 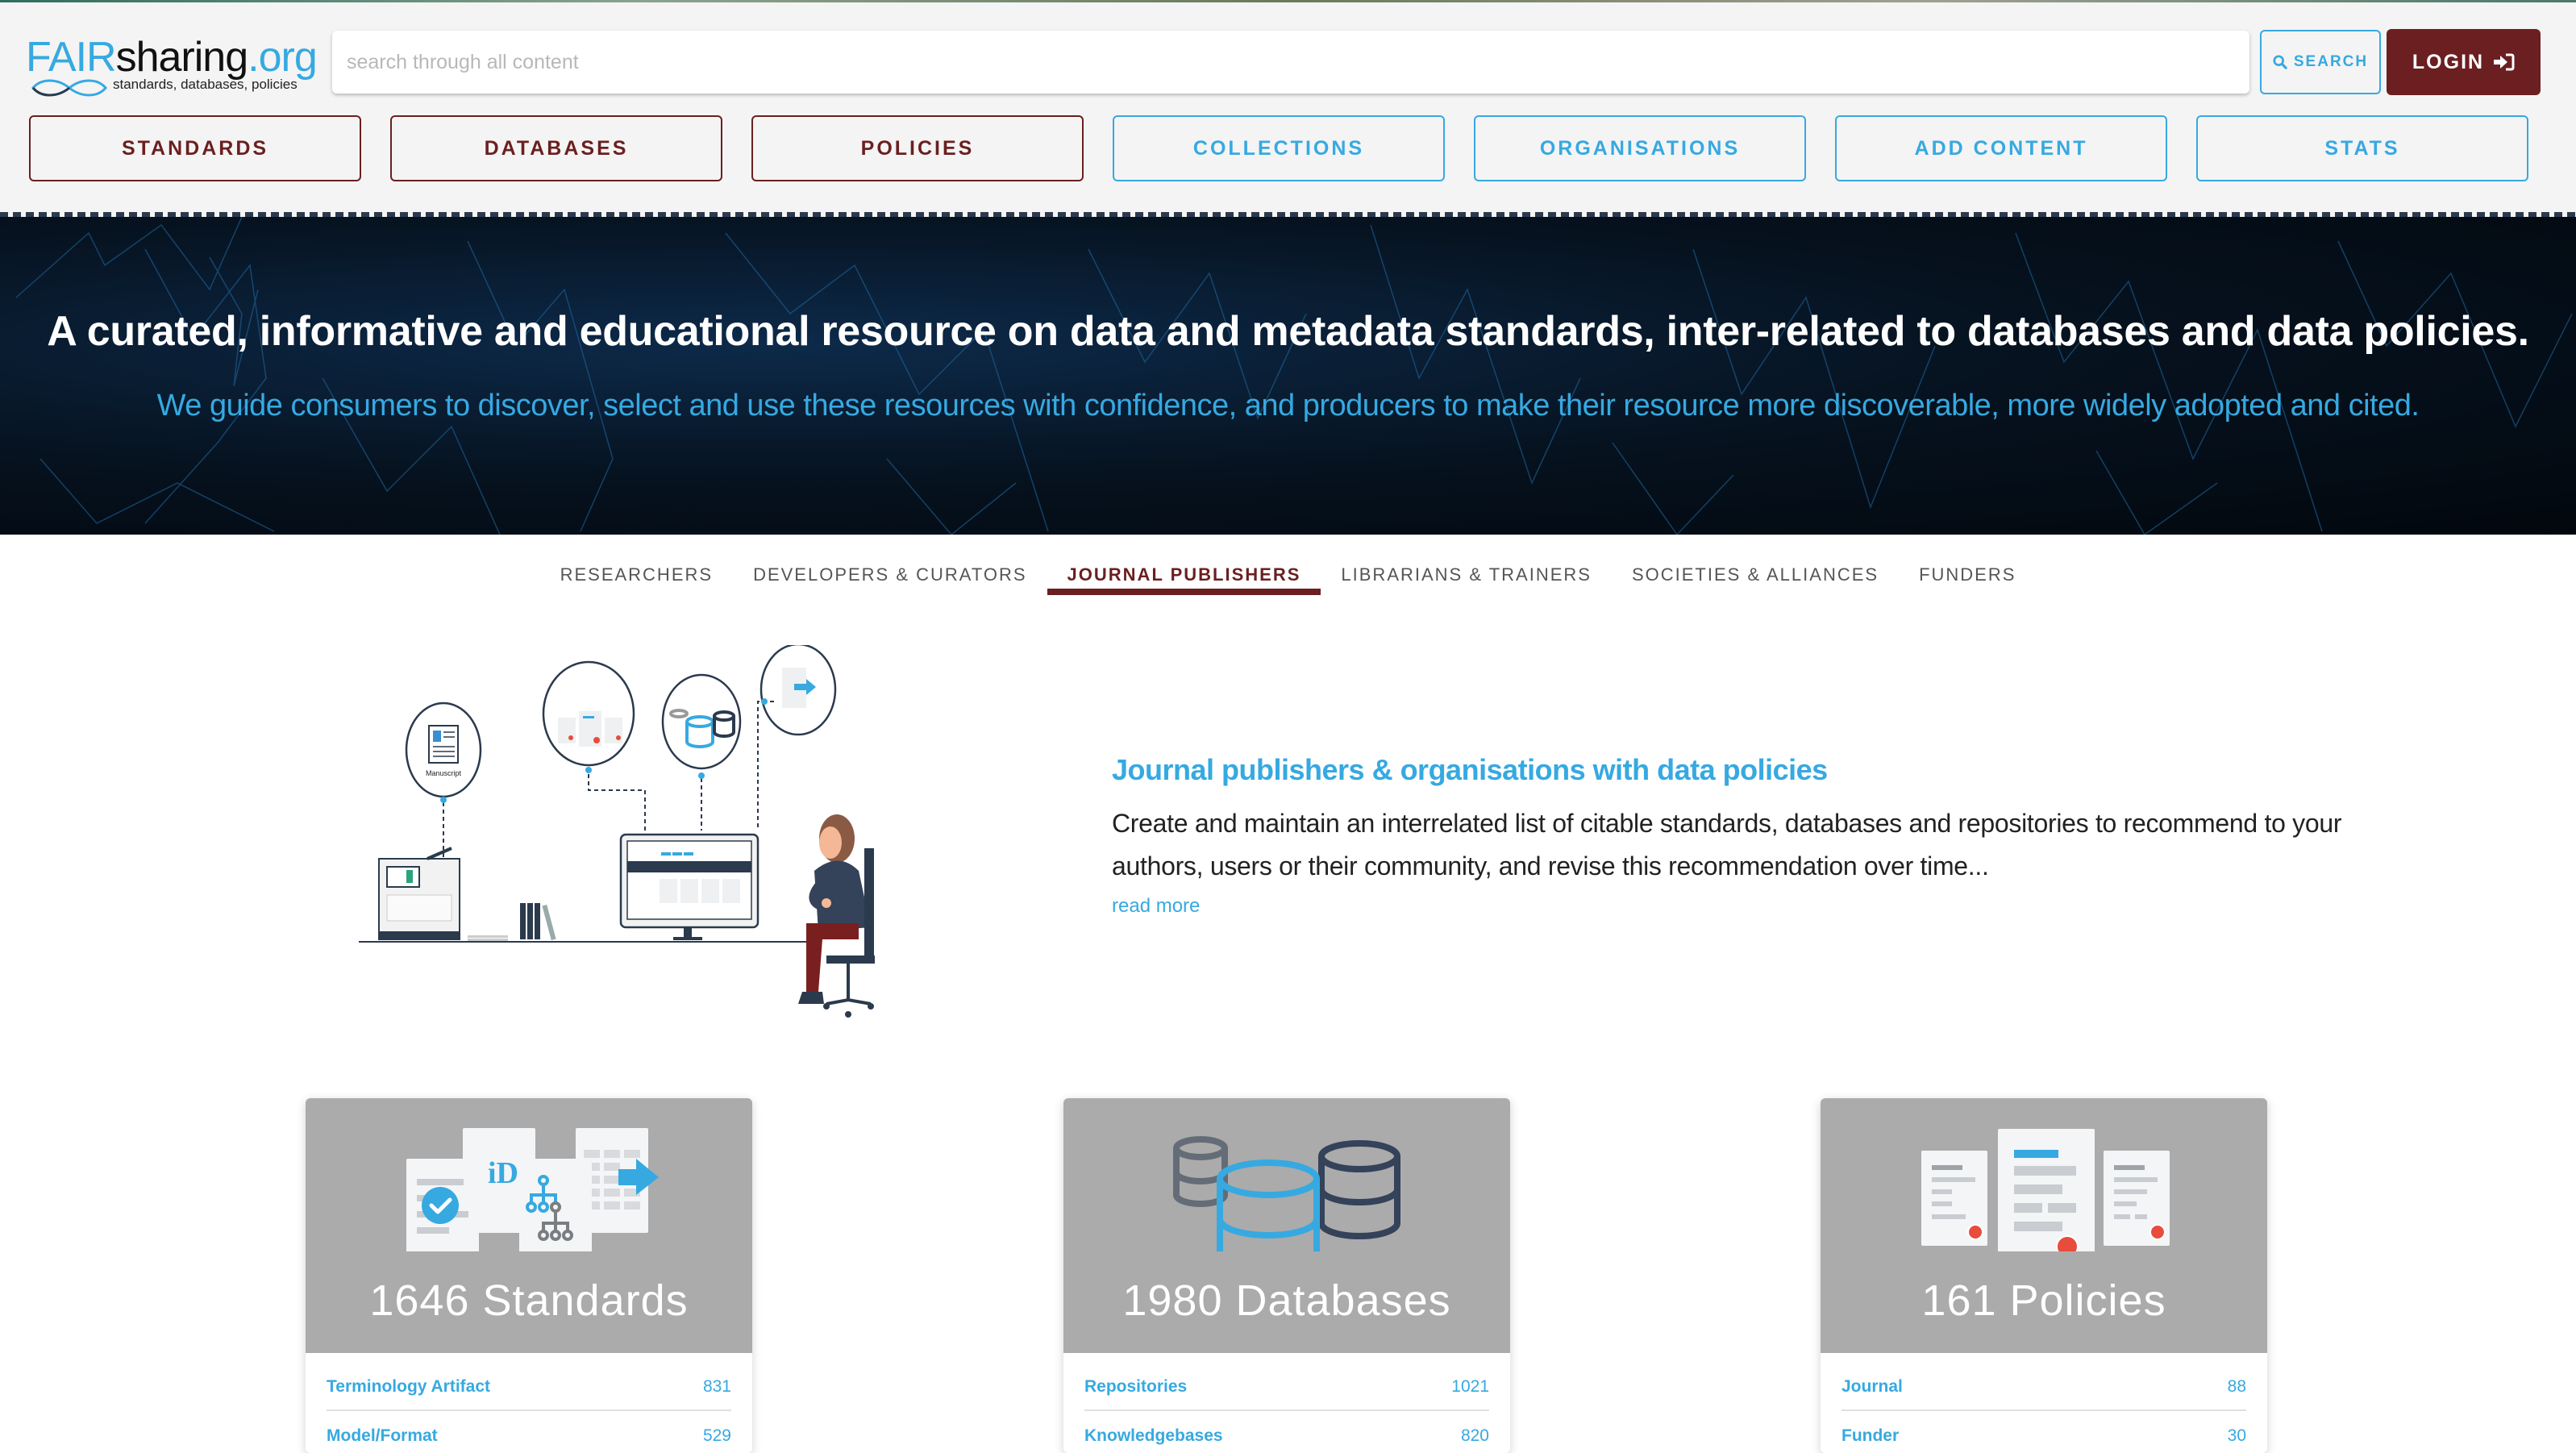 I want to click on nav-collections: COLLECTIONS, so click(x=1279, y=148).